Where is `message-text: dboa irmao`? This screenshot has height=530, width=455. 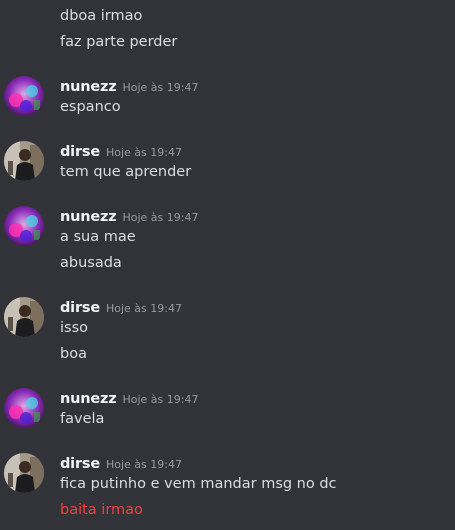 message-text: dboa irmao is located at coordinates (101, 16).